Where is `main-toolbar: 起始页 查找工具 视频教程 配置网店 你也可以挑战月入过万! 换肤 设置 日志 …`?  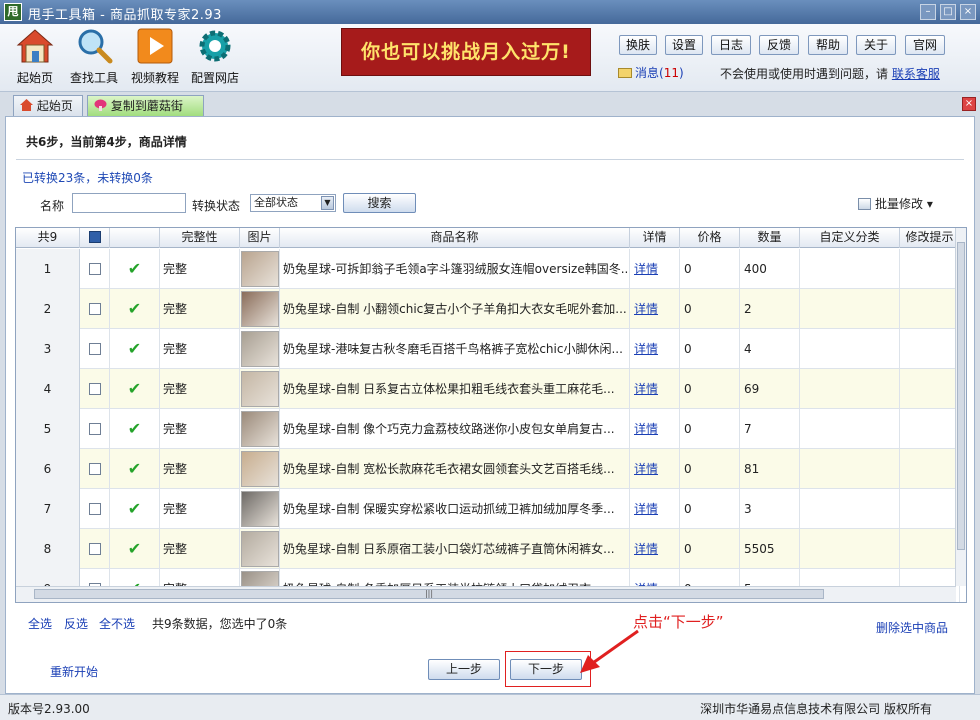 main-toolbar: 起始页 查找工具 视频教程 配置网店 你也可以挑战月入过万! 换肤 设置 日志 … is located at coordinates (490, 58).